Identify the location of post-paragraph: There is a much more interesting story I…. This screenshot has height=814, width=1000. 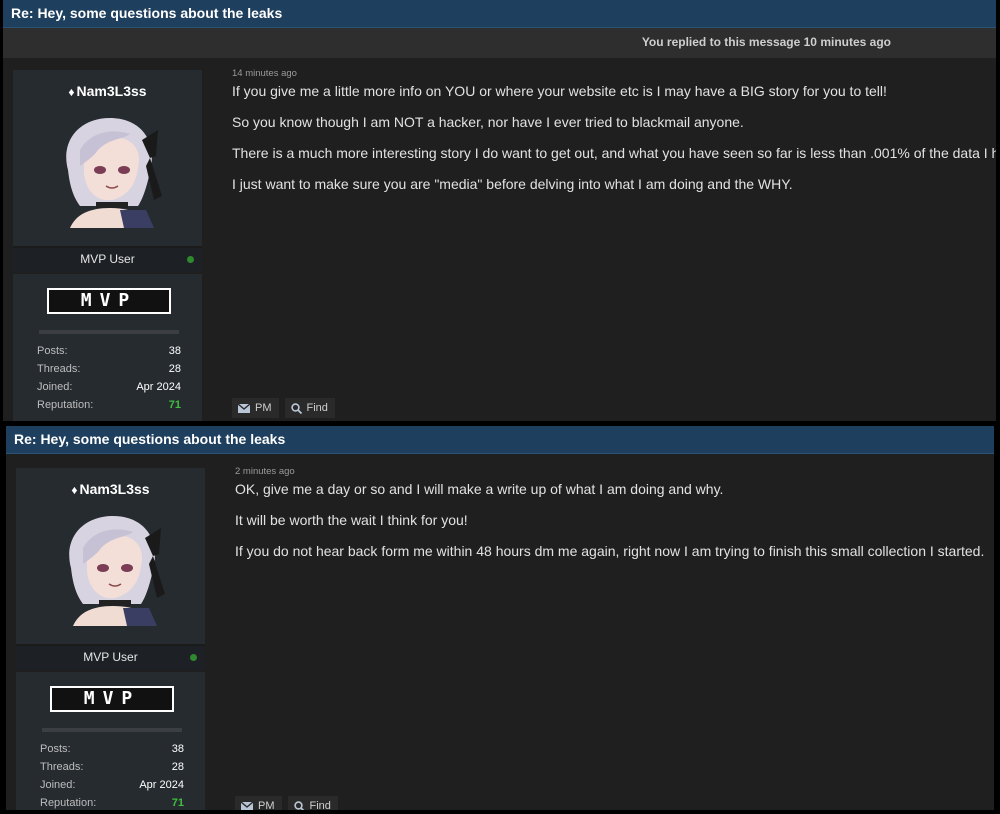
(614, 153).